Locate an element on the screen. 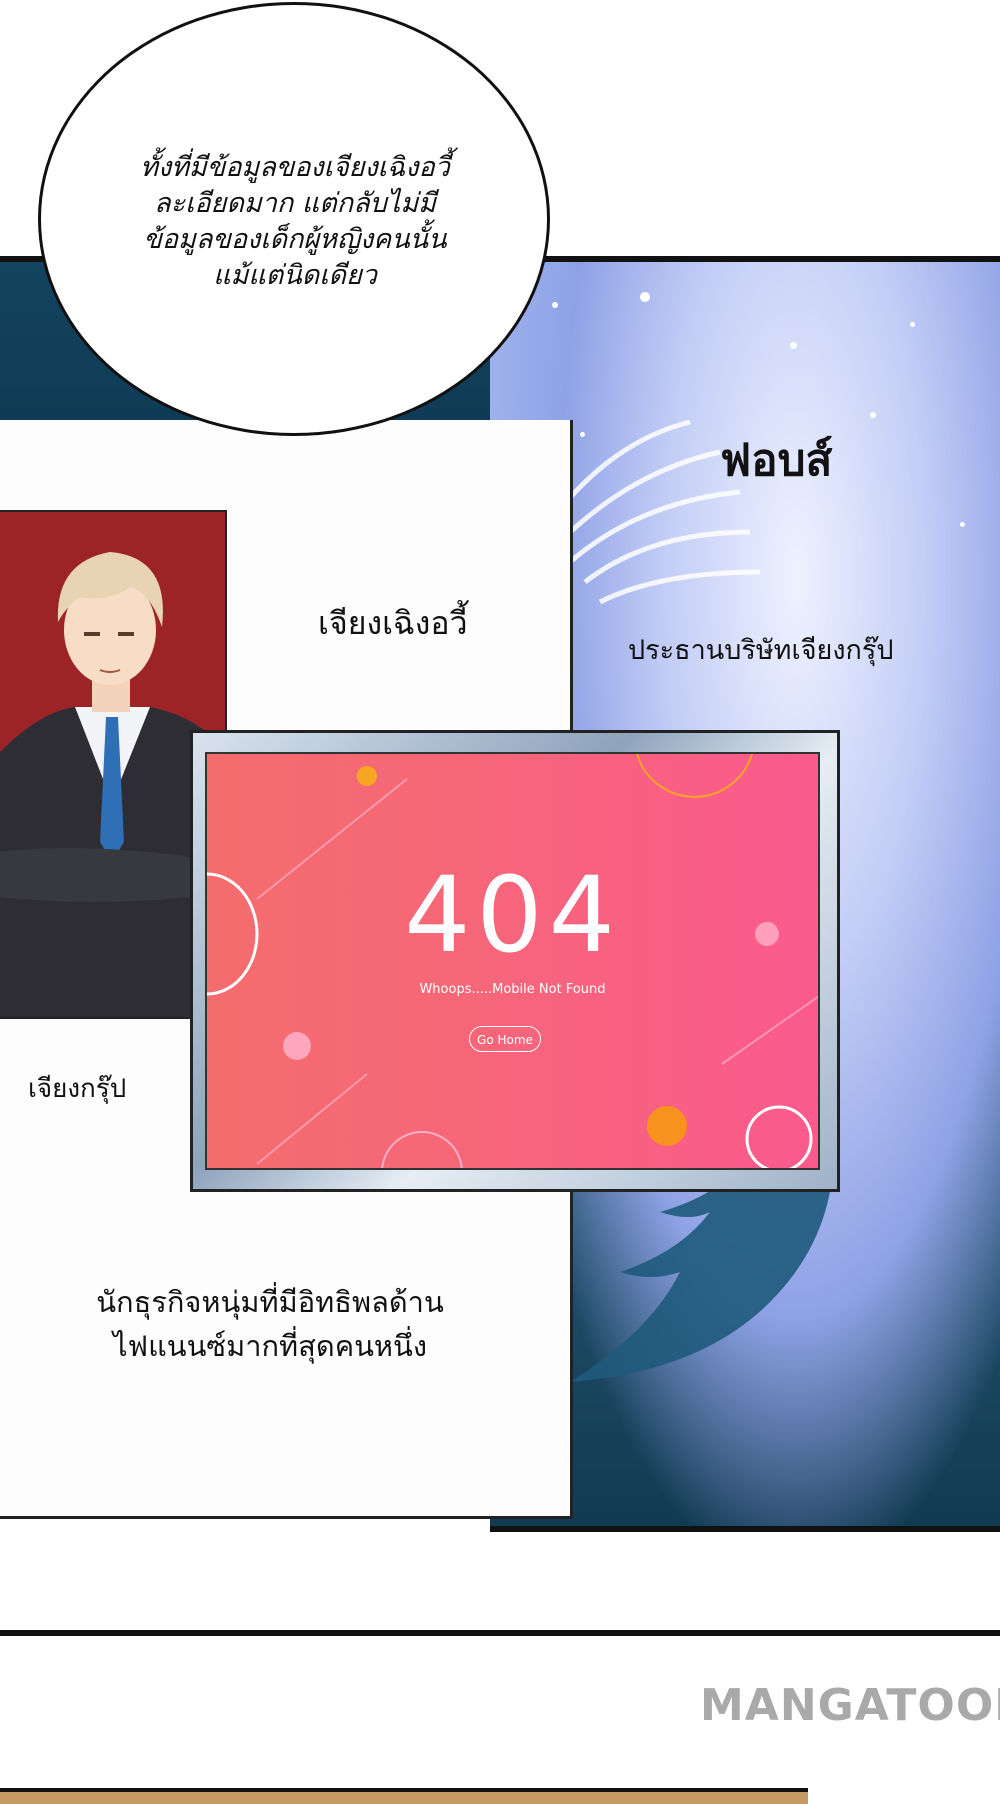  bubble-line: ข้อมูลของเด็กผู้หญิงคนนั้น is located at coordinates (295, 239).